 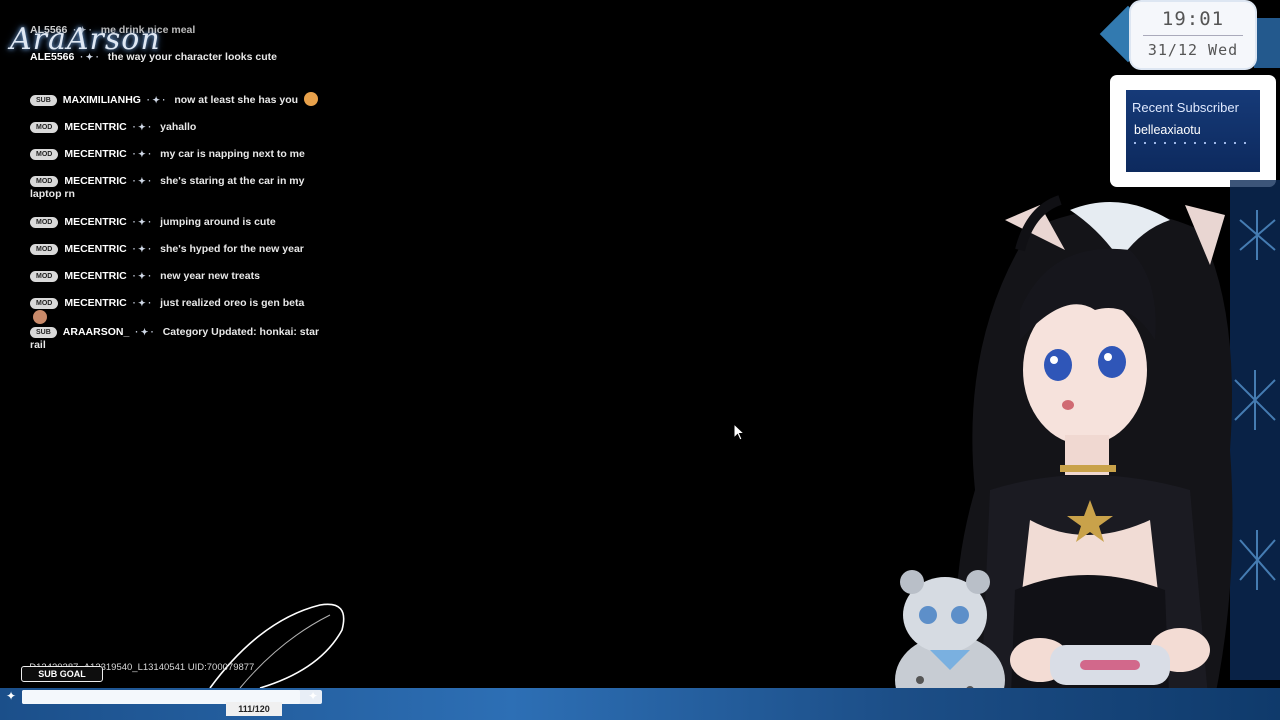 I want to click on clock-widget: 19:01 31/12 Wed, so click(x=1193, y=35).